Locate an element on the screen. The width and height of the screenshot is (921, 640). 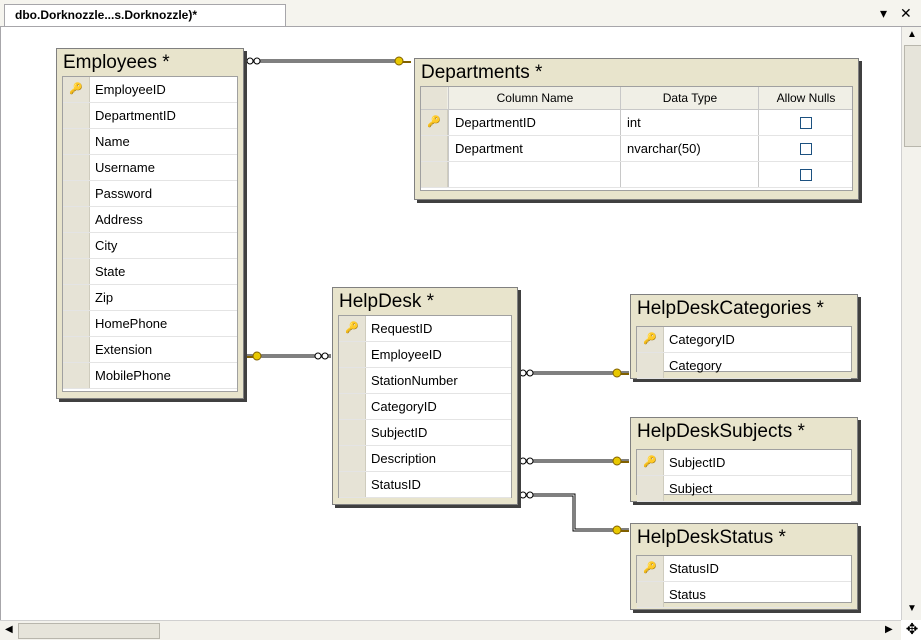
row-selector-header is located at coordinates (434, 98).